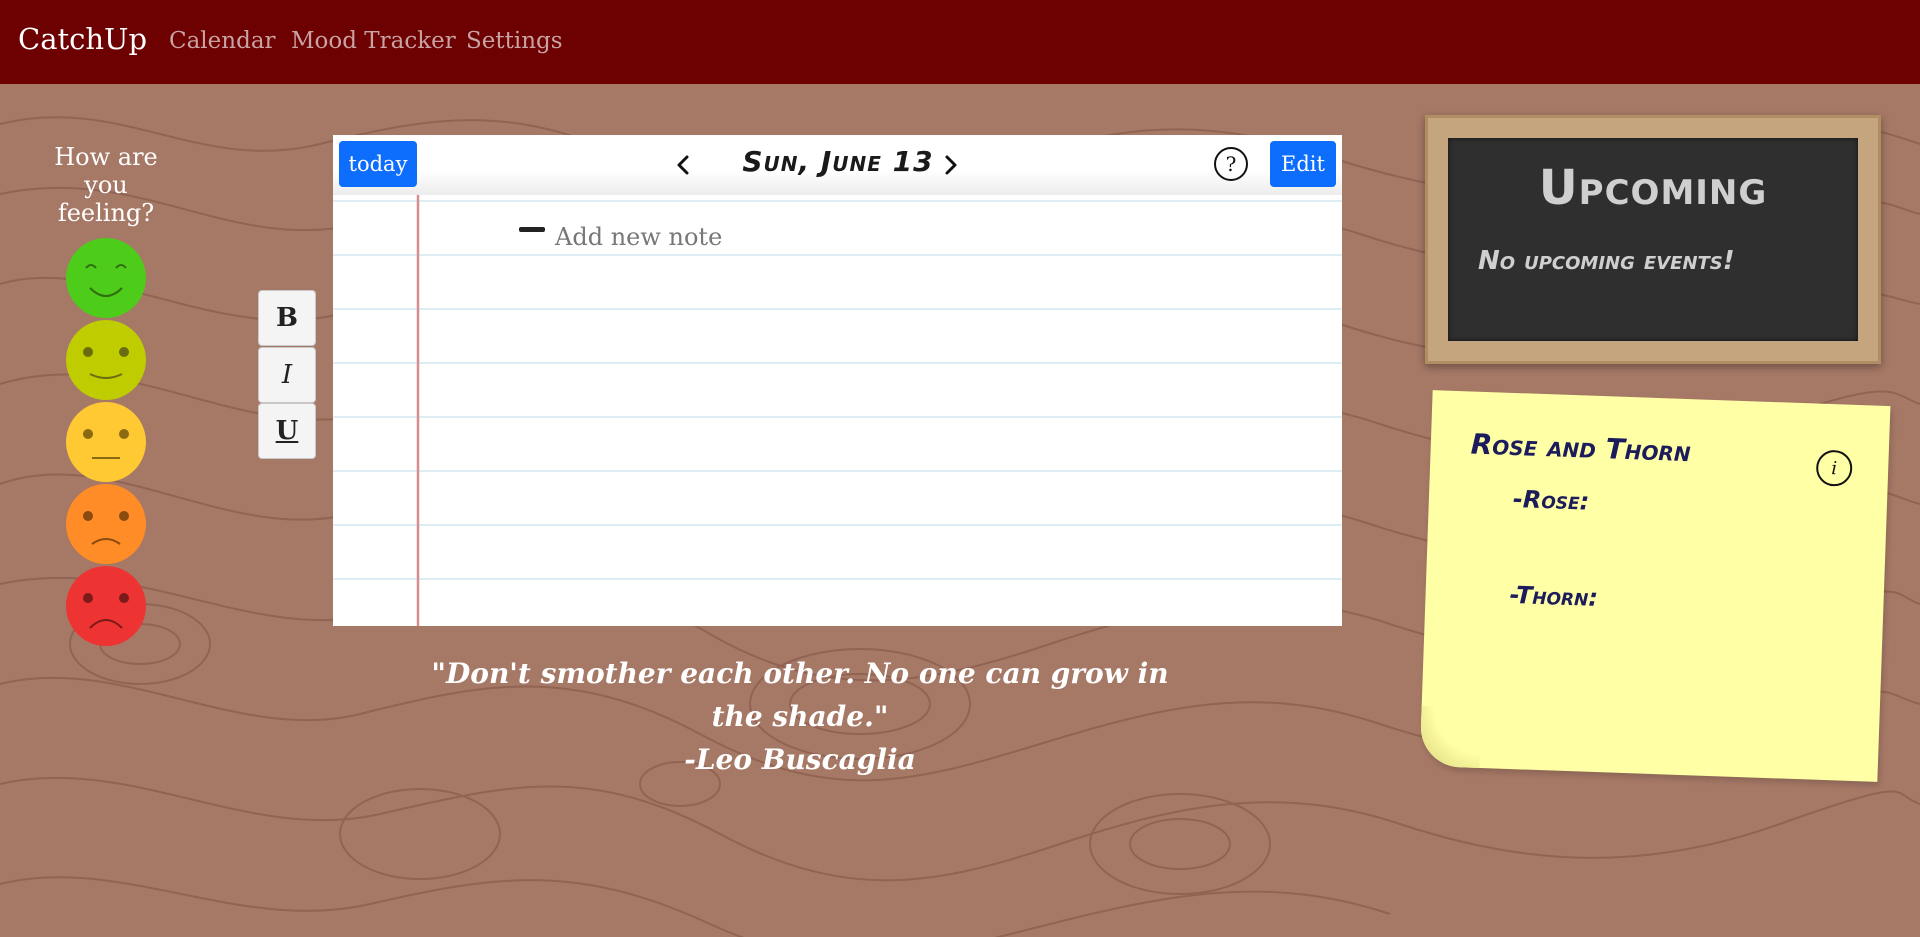 The width and height of the screenshot is (1920, 937). What do you see at coordinates (222, 41) in the screenshot?
I see `nav-link-calendar: Calendar` at bounding box center [222, 41].